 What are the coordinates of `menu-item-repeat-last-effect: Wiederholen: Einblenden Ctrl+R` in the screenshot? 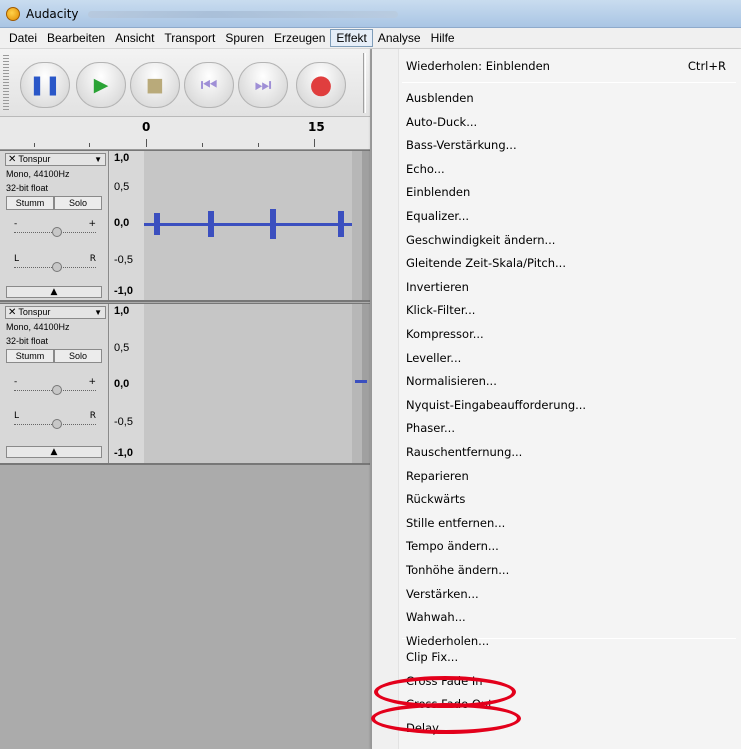 It's located at (566, 66).